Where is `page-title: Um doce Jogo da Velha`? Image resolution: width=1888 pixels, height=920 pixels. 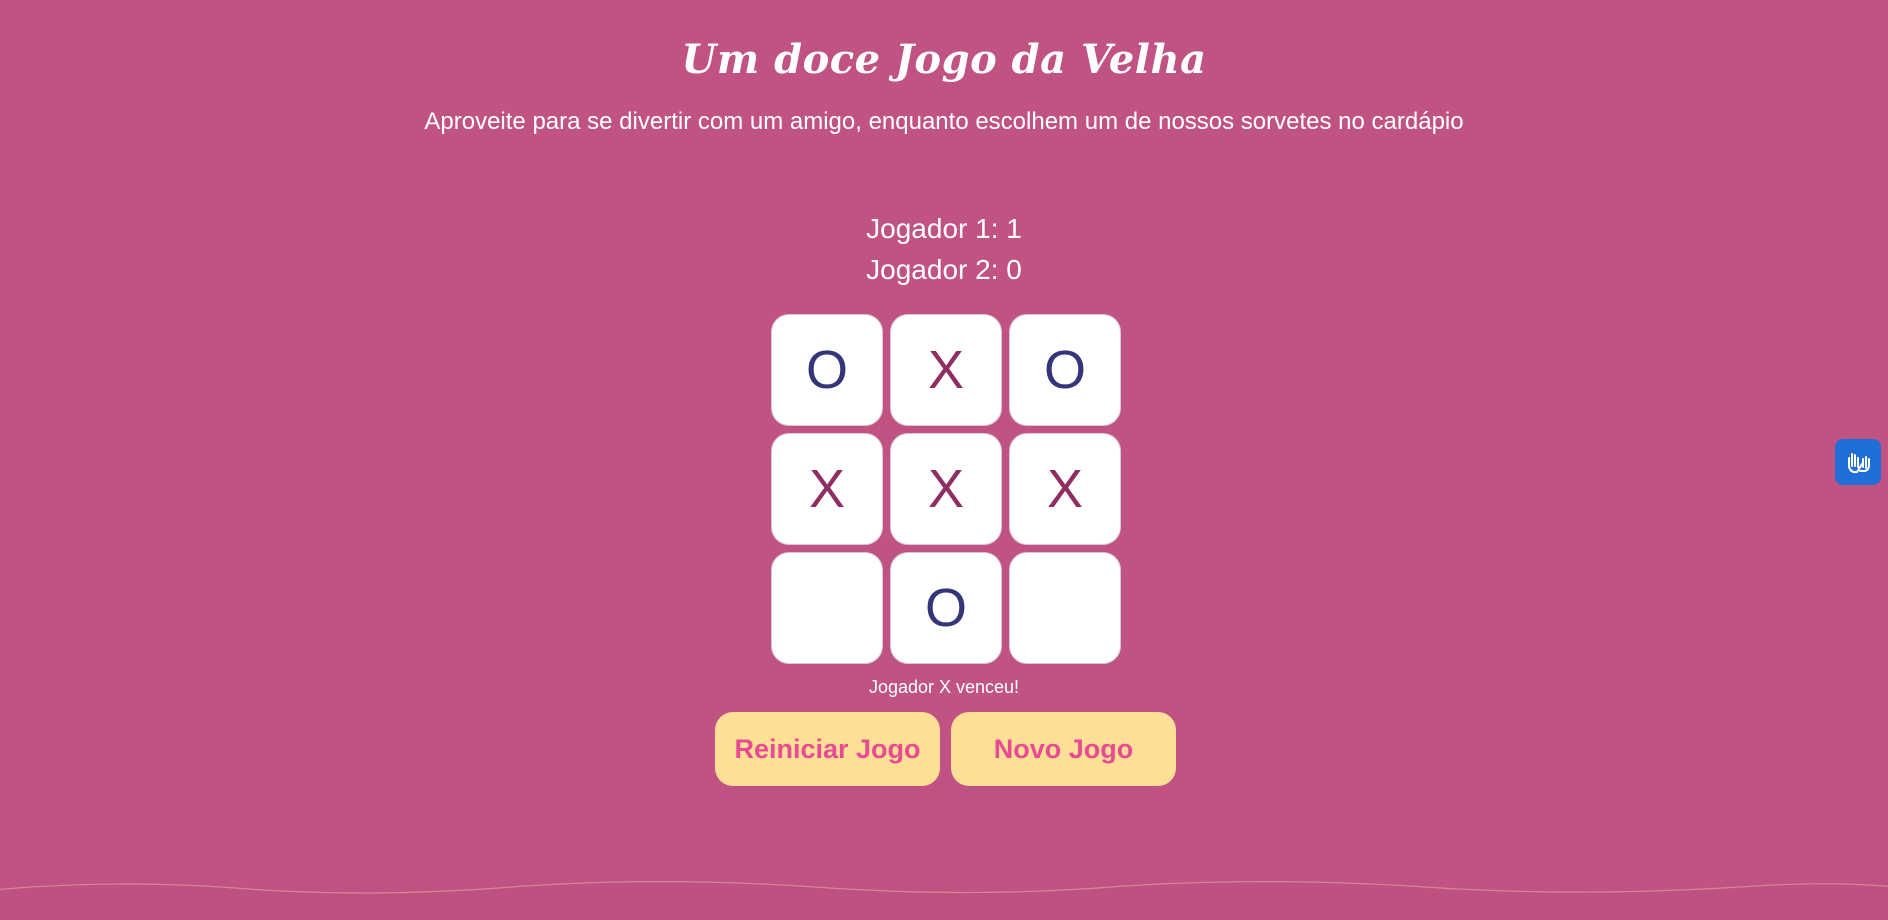 page-title: Um doce Jogo da Velha is located at coordinates (944, 59).